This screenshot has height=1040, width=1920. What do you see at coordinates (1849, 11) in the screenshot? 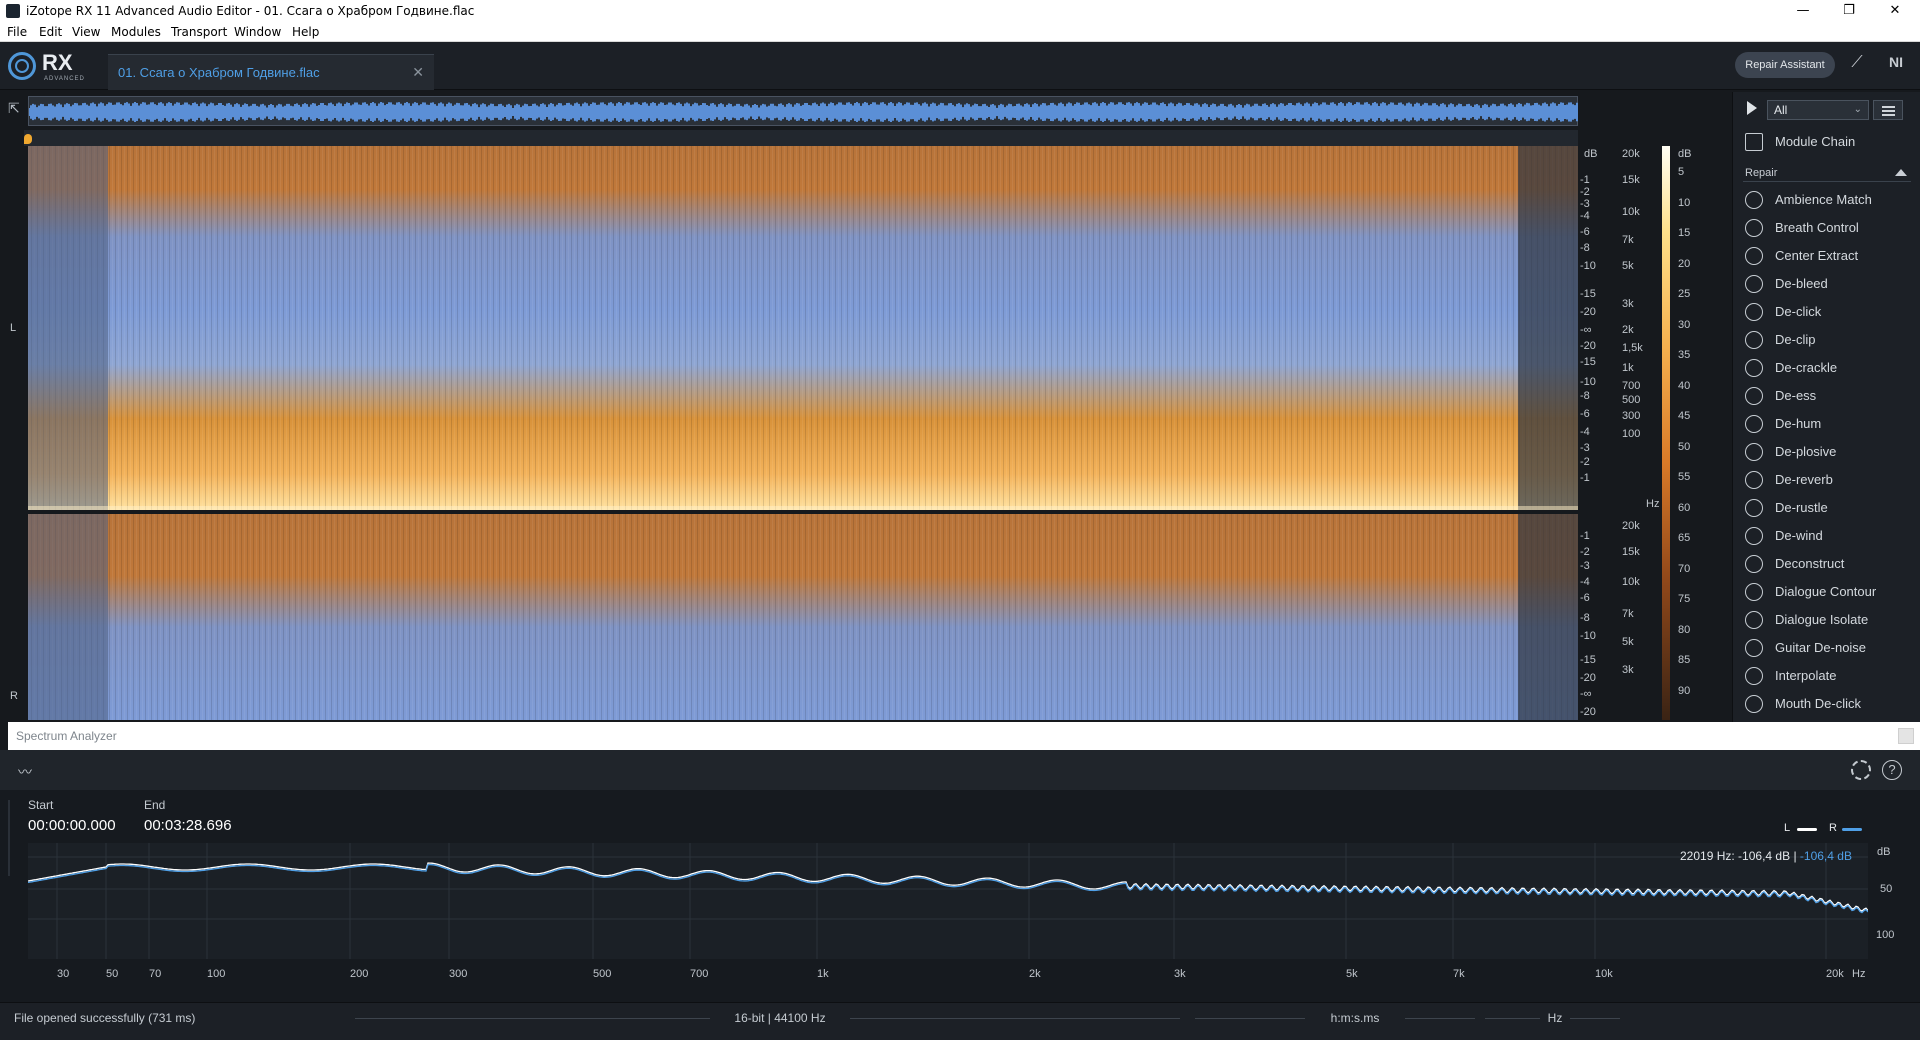
I see `maximize-button: ❐` at bounding box center [1849, 11].